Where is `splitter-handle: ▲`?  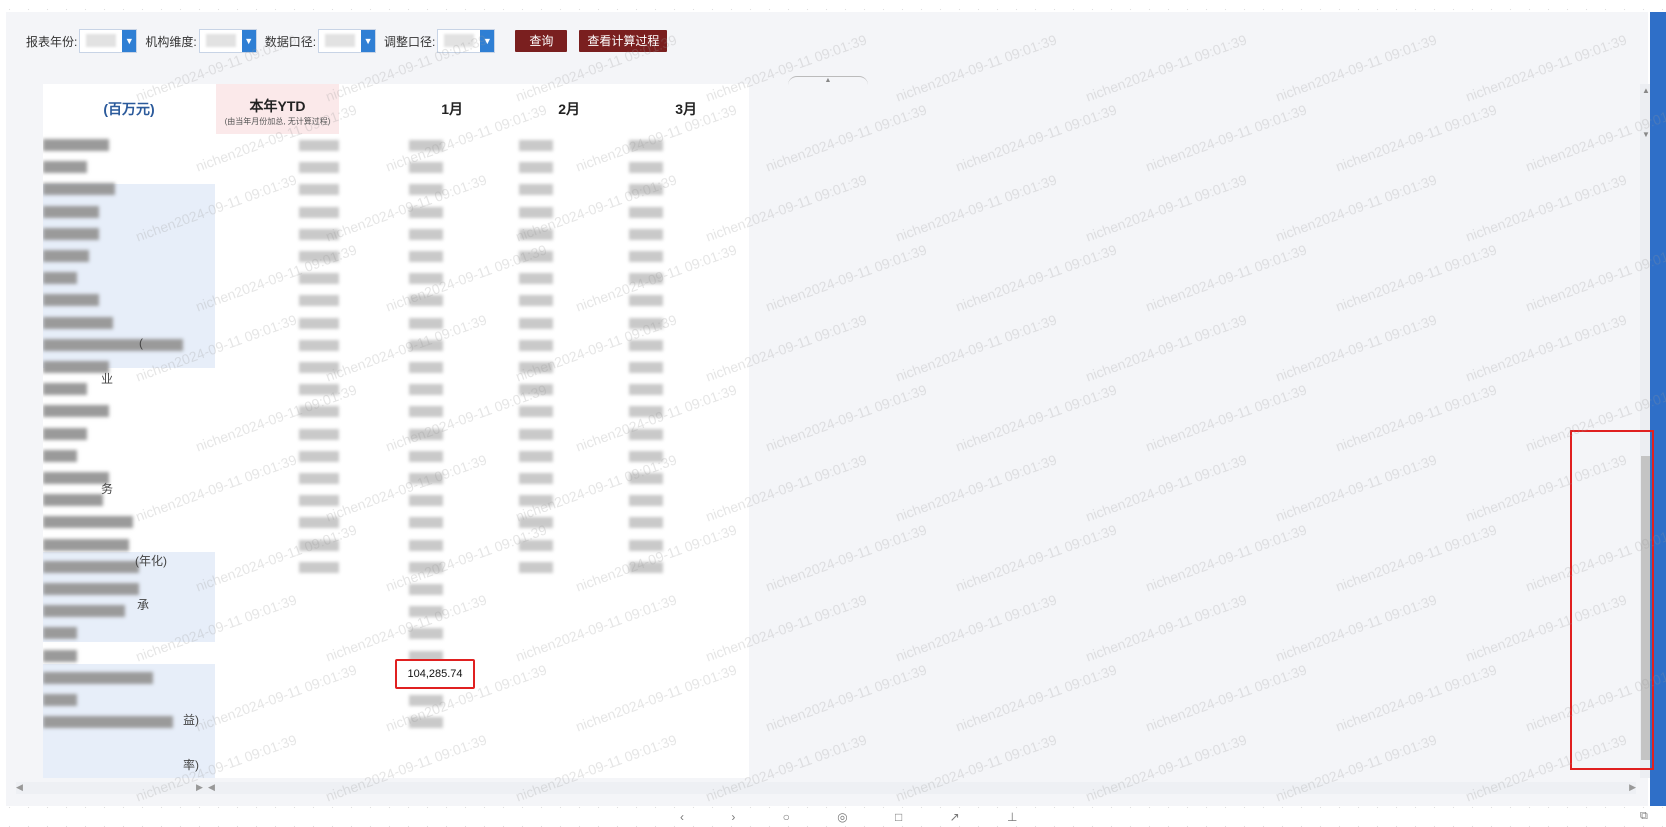
splitter-handle: ▲ is located at coordinates (828, 80).